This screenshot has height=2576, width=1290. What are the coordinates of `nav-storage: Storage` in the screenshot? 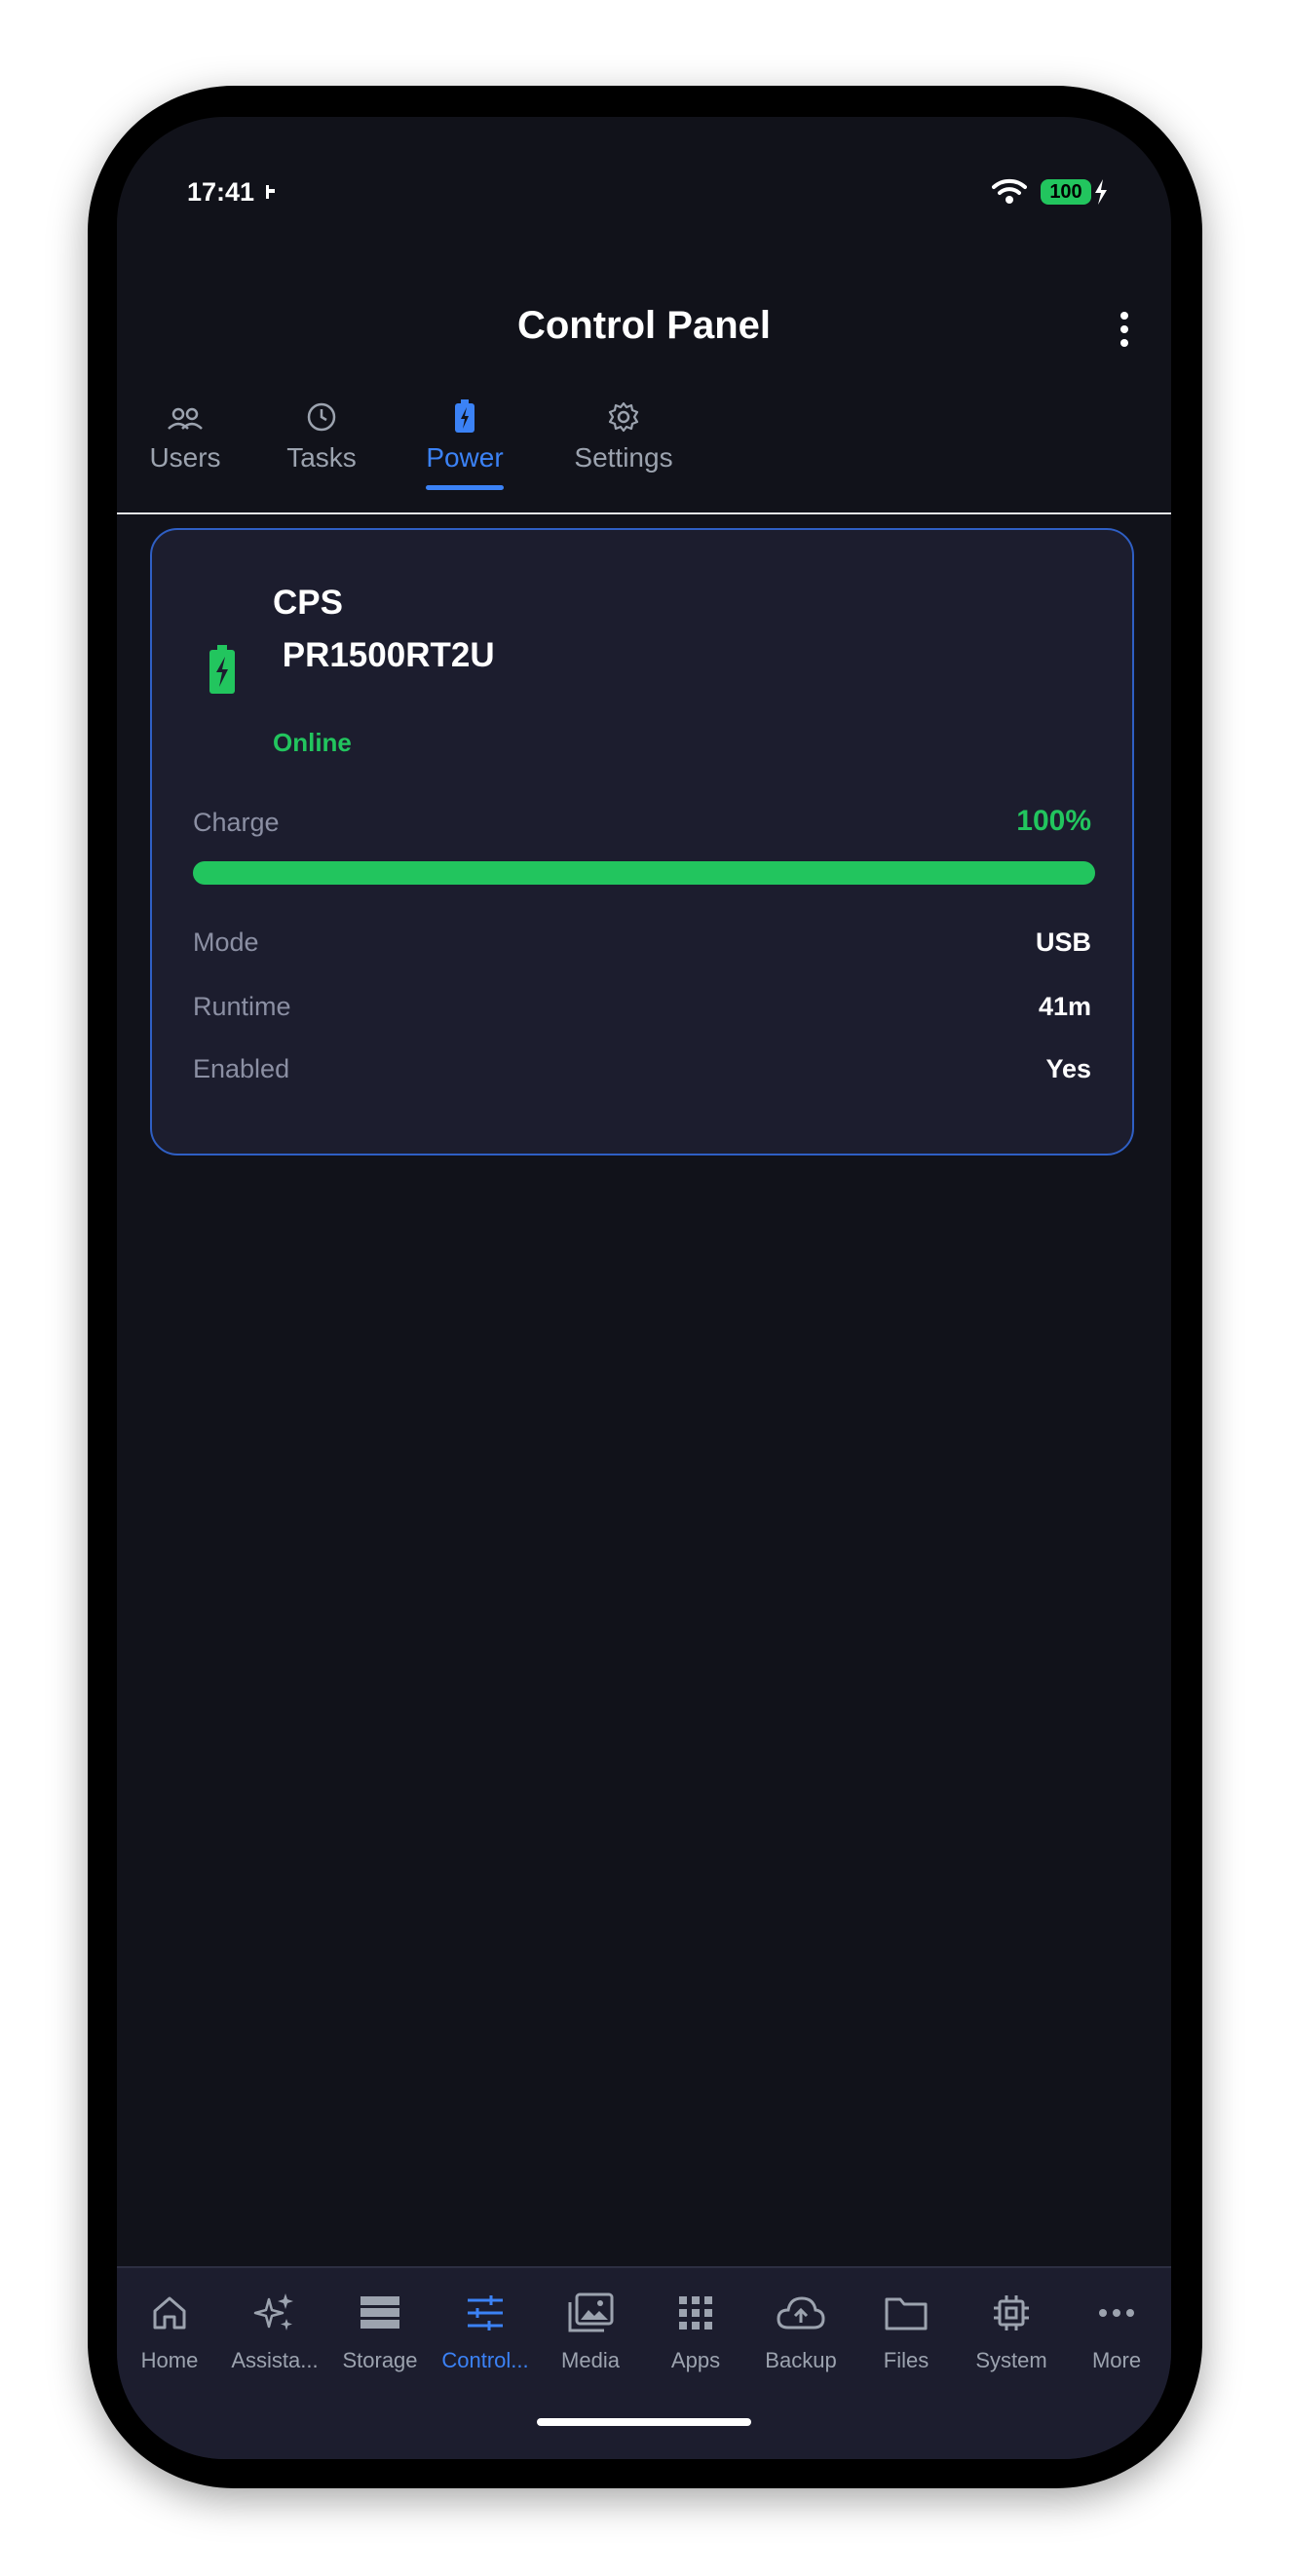 It's located at (380, 2331).